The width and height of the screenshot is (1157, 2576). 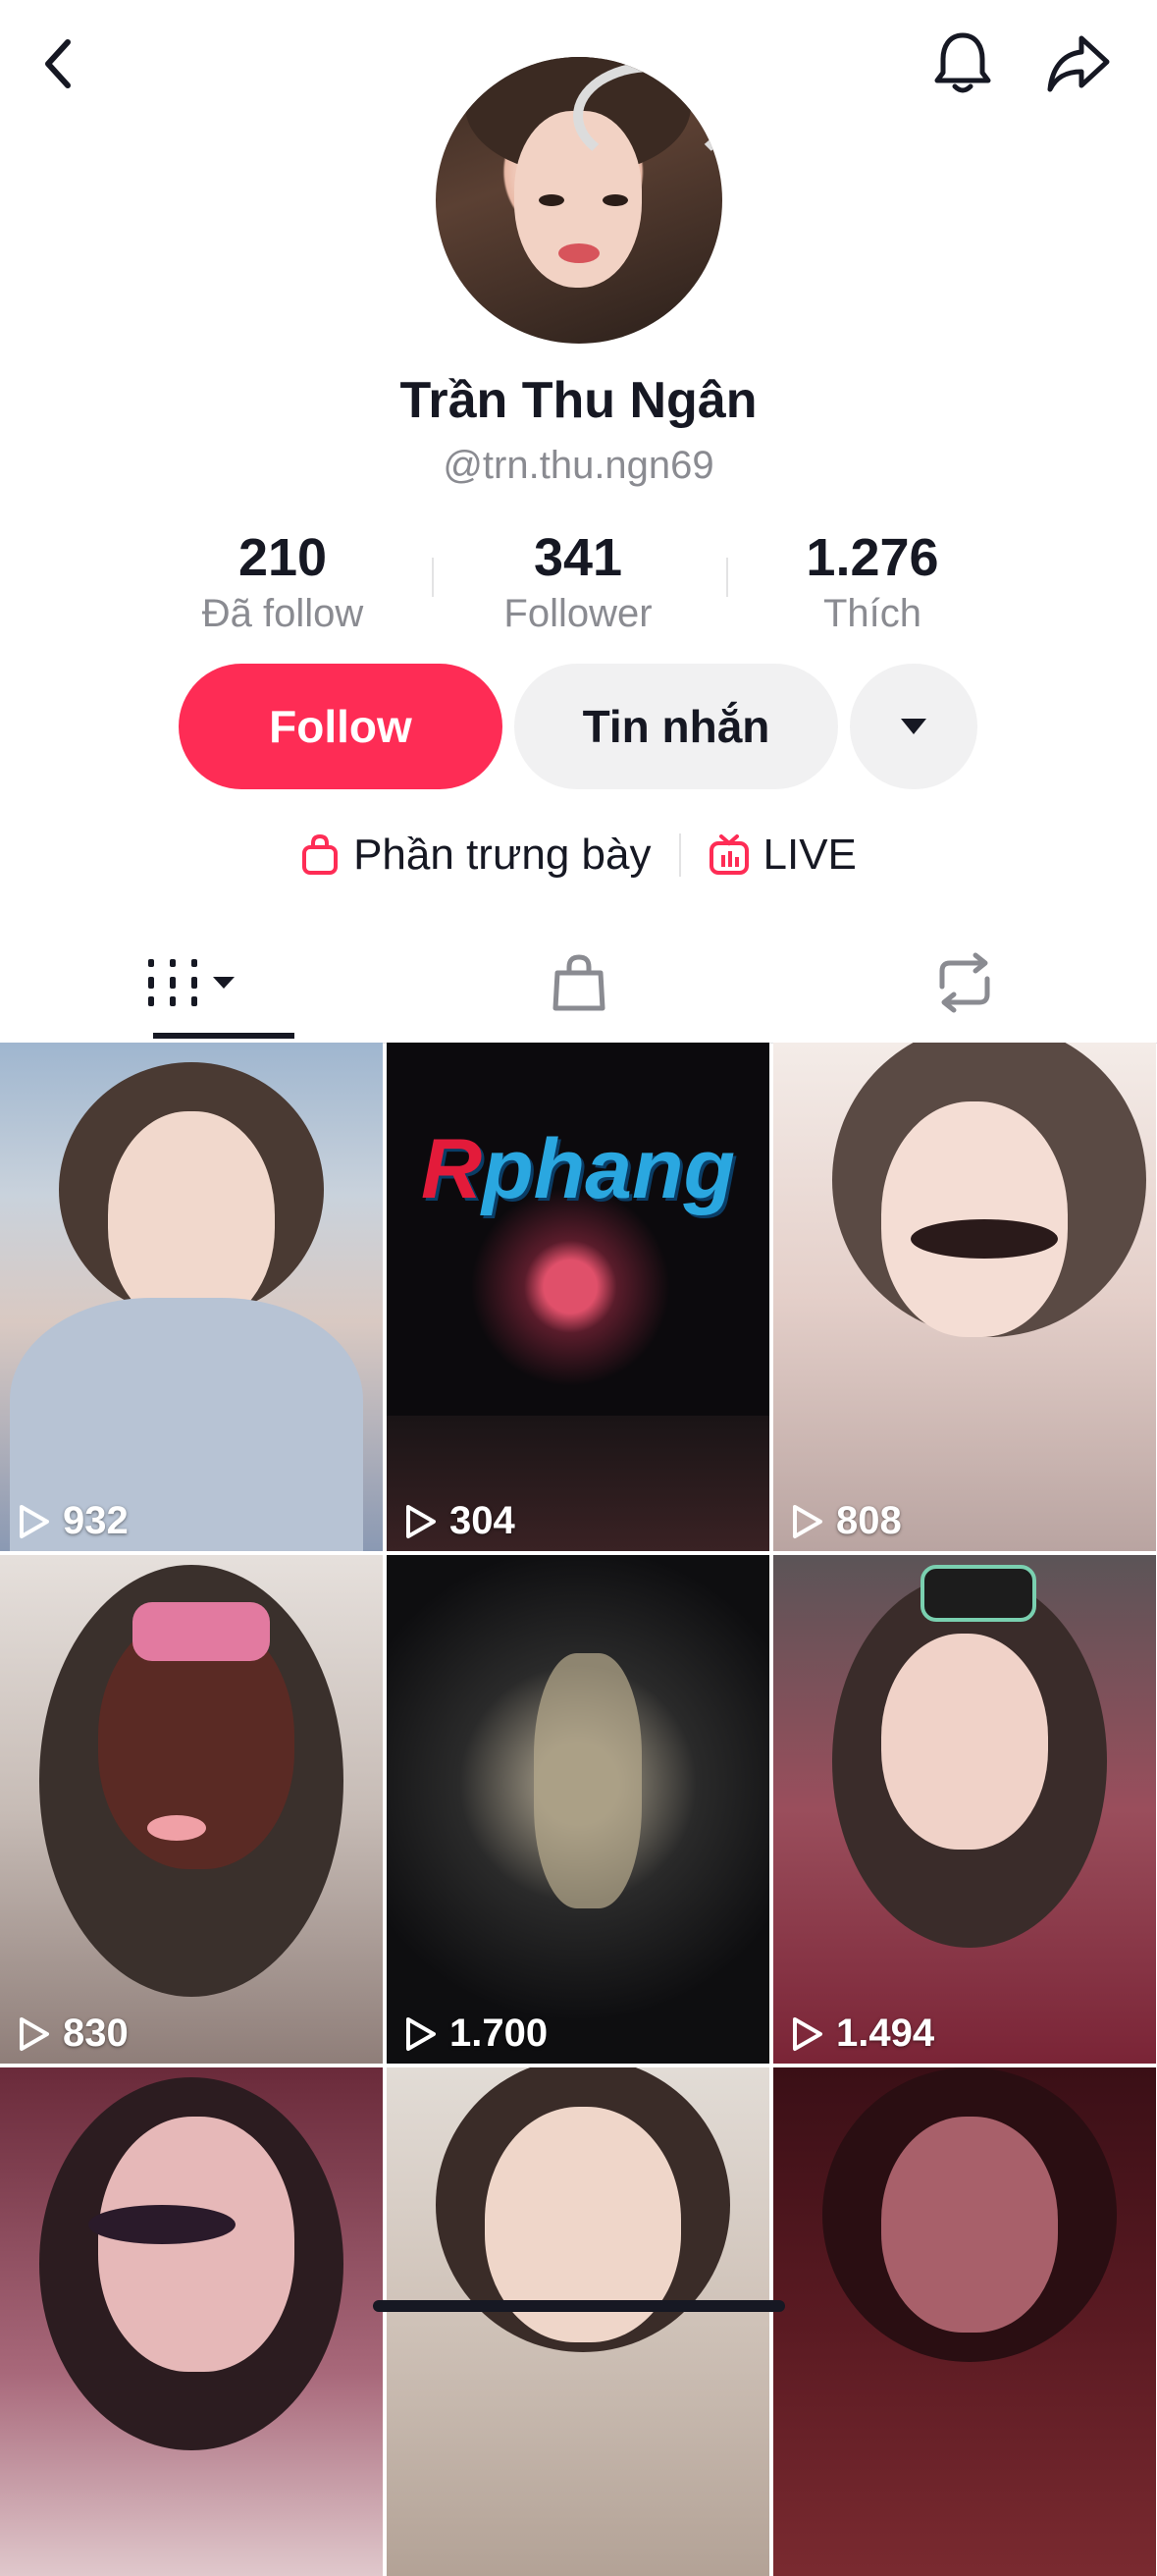 I want to click on share-arrow-icon, so click(x=1078, y=63).